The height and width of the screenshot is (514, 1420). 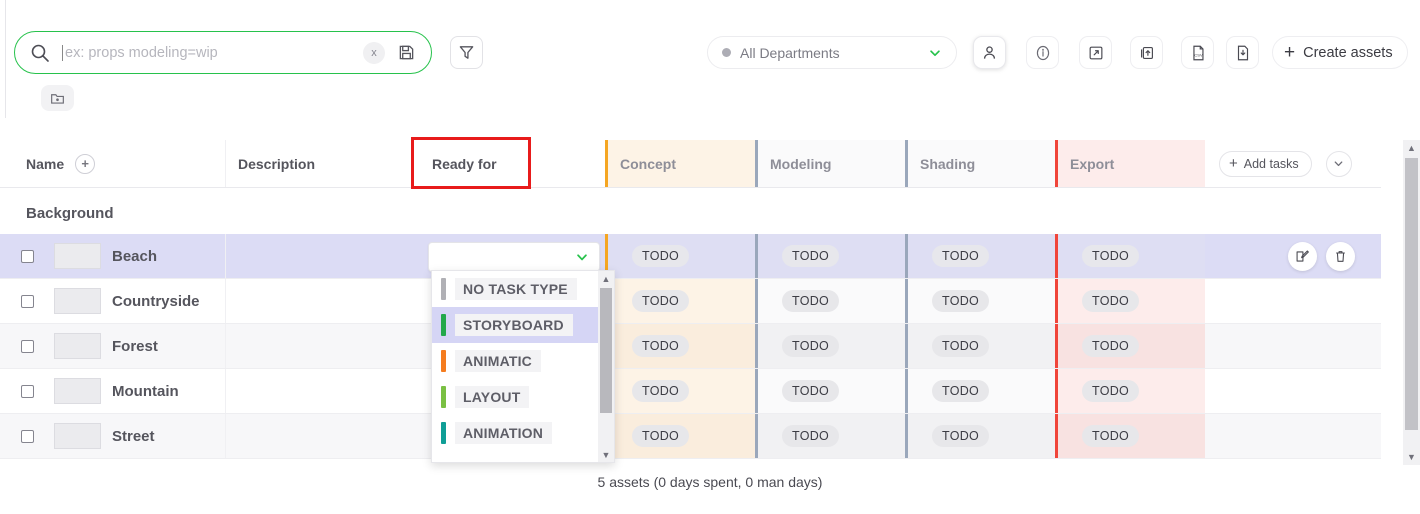 What do you see at coordinates (139, 391) in the screenshot?
I see `row-name-cell: Mountain` at bounding box center [139, 391].